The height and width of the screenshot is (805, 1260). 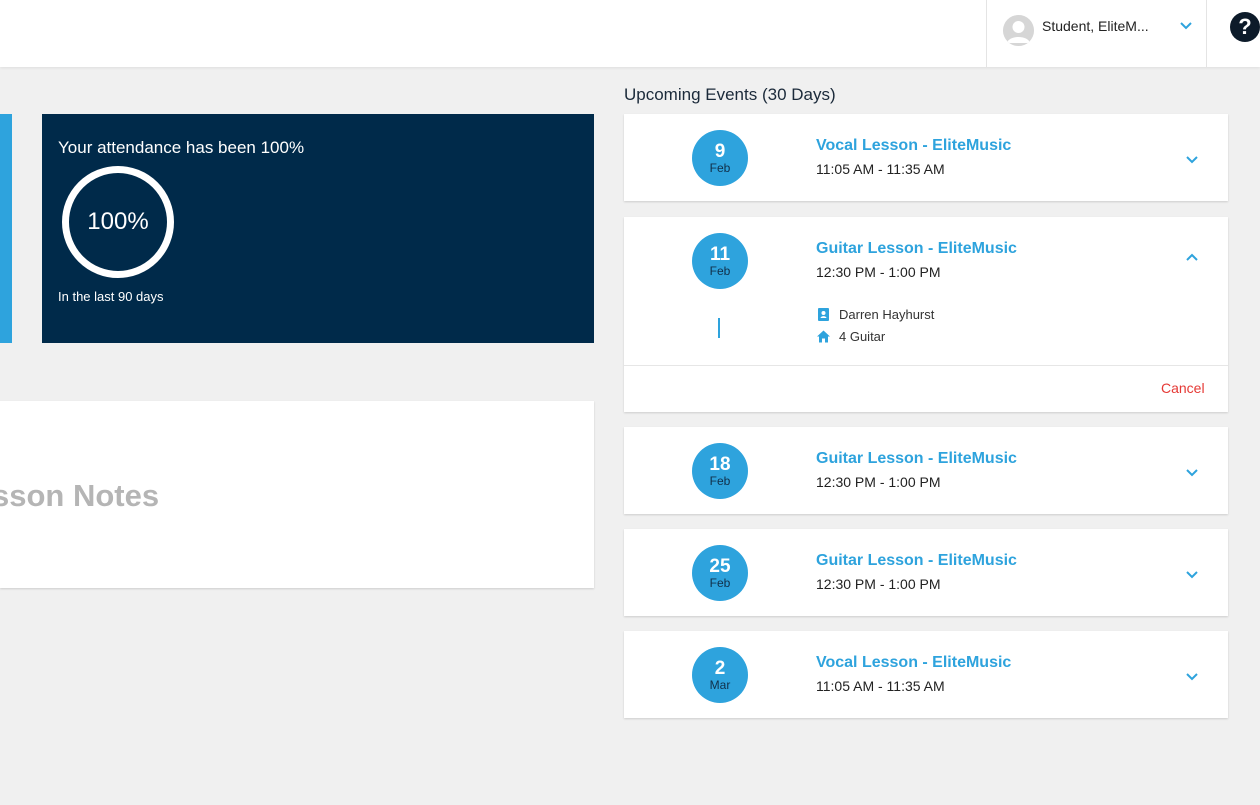 I want to click on event-day: 25, so click(x=720, y=566).